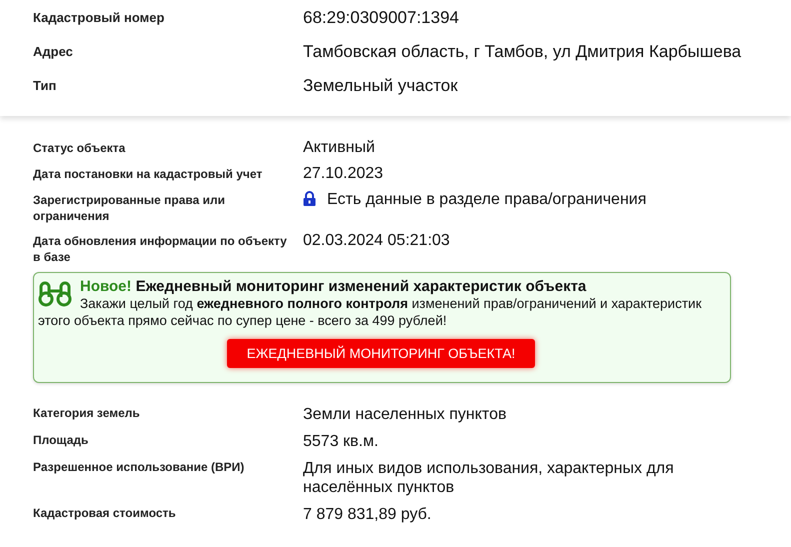 Image resolution: width=791 pixels, height=547 pixels. What do you see at coordinates (361, 286) in the screenshot?
I see `promo-title: Ежедневный мониторинг изменений характеристик объекта` at bounding box center [361, 286].